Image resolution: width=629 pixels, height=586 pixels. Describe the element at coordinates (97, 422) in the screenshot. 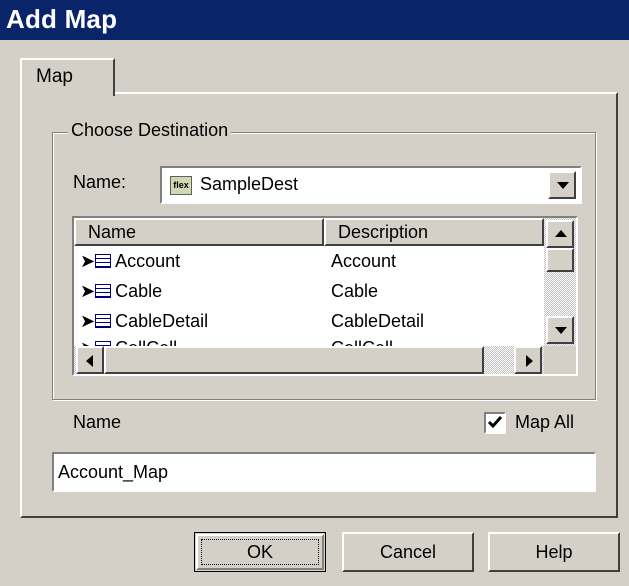

I see `map-name-label: Name` at that location.